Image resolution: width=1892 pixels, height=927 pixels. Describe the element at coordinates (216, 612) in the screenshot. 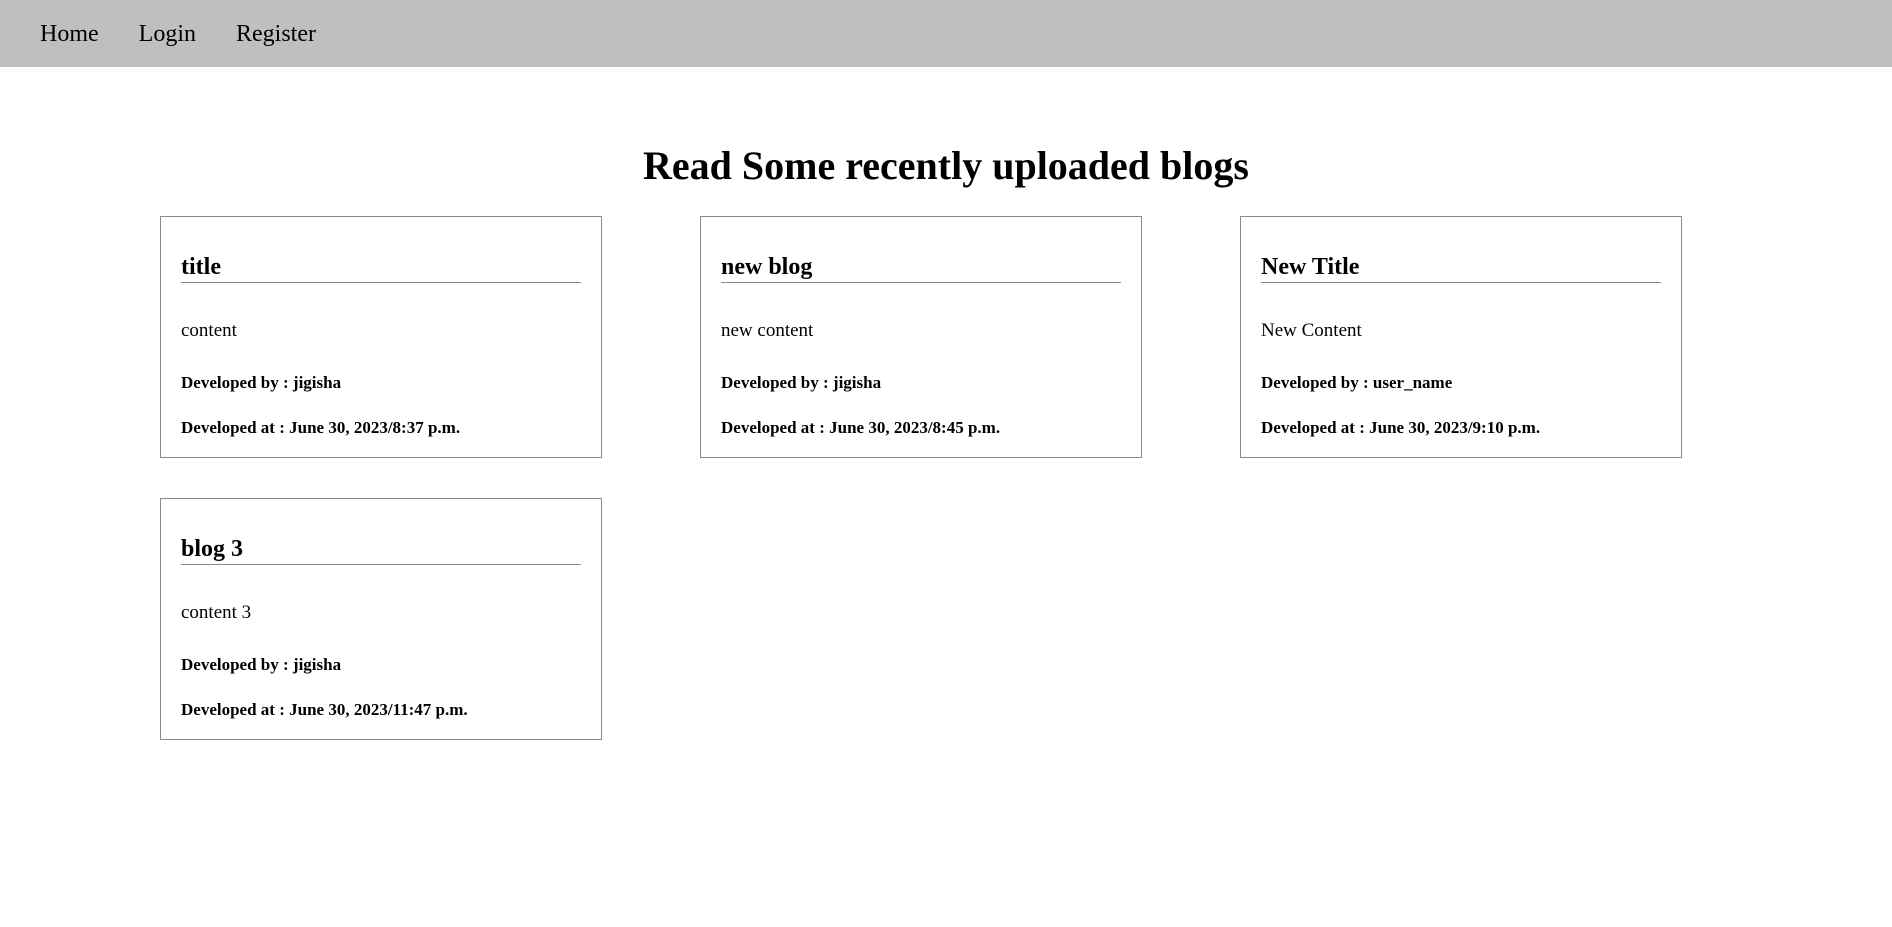

I see `blog-content: content 3` at that location.